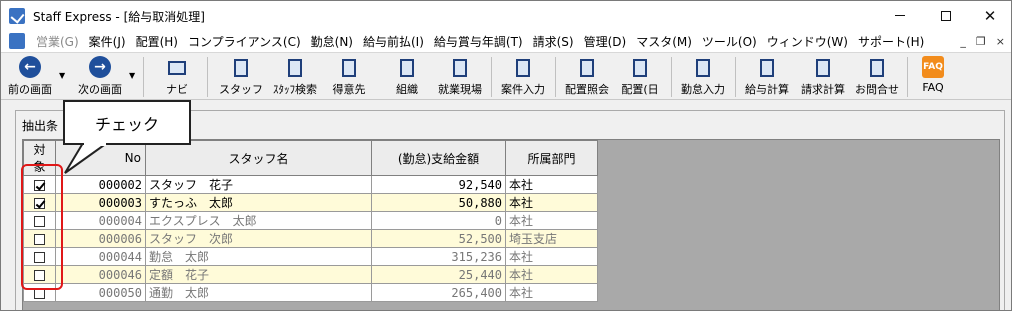 The image size is (1024, 311). Describe the element at coordinates (438, 202) in the screenshot. I see `amount-cell: 50,880` at that location.